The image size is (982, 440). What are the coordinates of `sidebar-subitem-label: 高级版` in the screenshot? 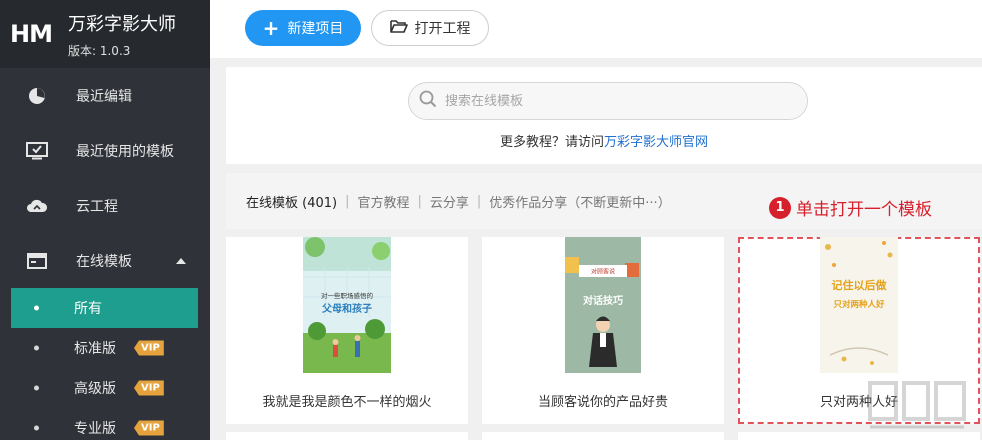 It's located at (95, 389).